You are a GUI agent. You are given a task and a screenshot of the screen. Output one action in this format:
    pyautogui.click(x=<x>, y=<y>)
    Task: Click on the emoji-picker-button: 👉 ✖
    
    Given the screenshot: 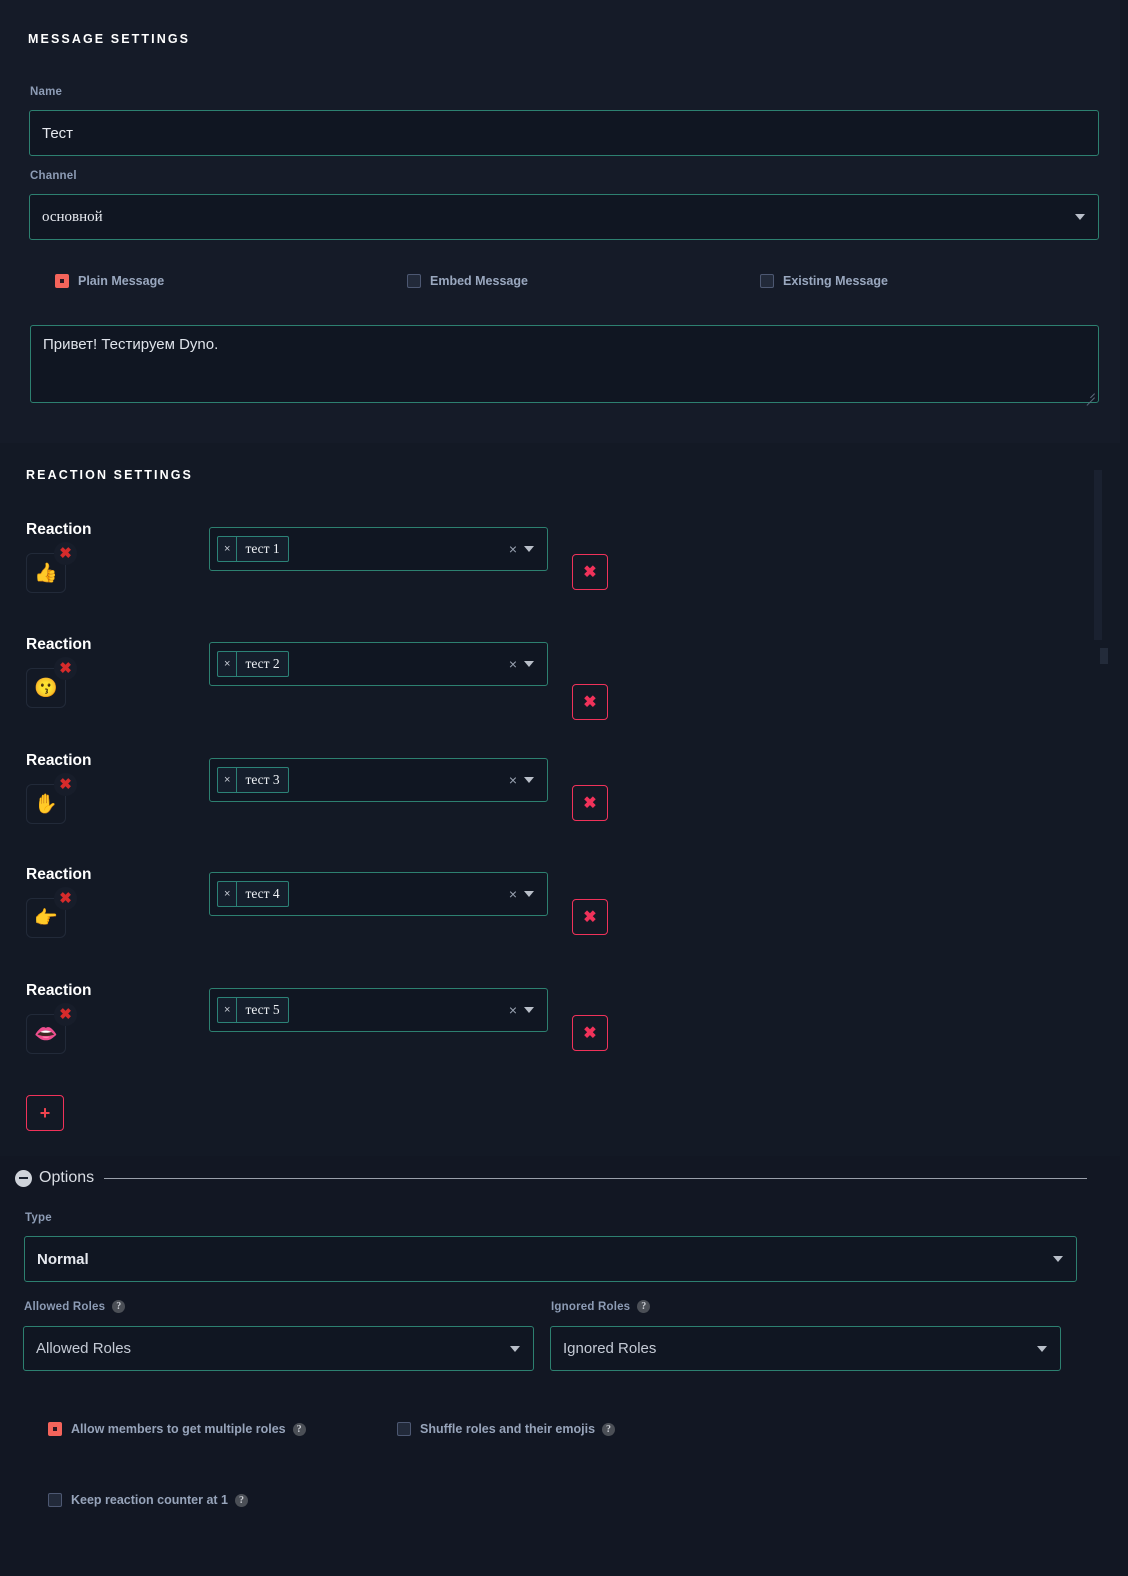 What is the action you would take?
    pyautogui.click(x=51, y=912)
    